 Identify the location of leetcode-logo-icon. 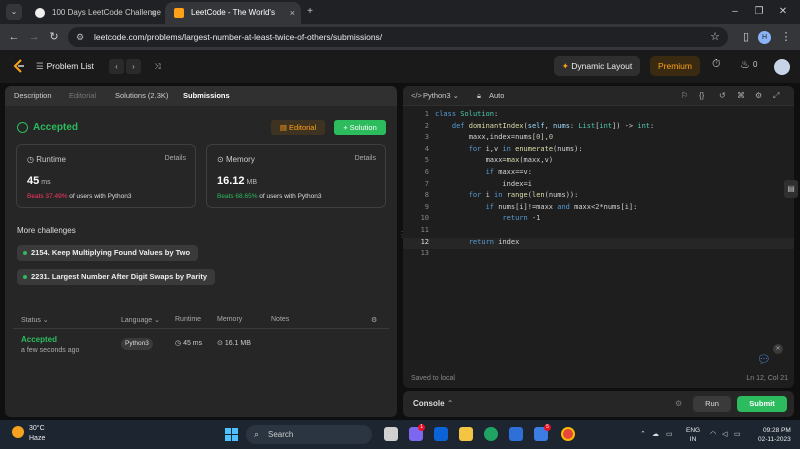
(19, 66).